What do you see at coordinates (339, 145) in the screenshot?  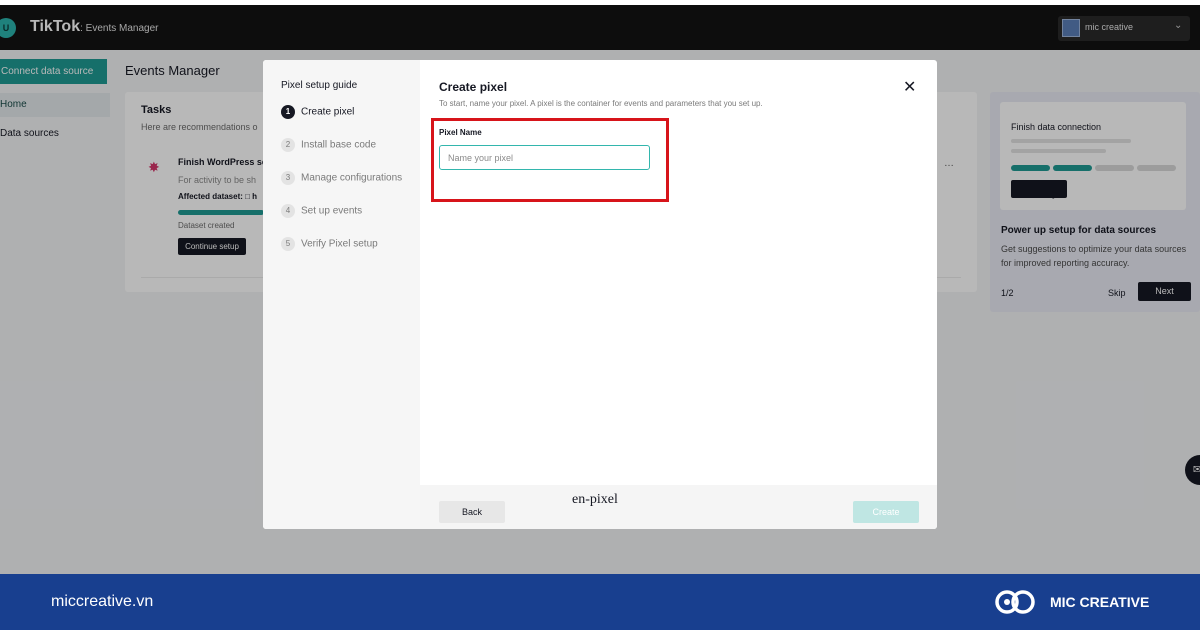 I see `step-label: Install base code` at bounding box center [339, 145].